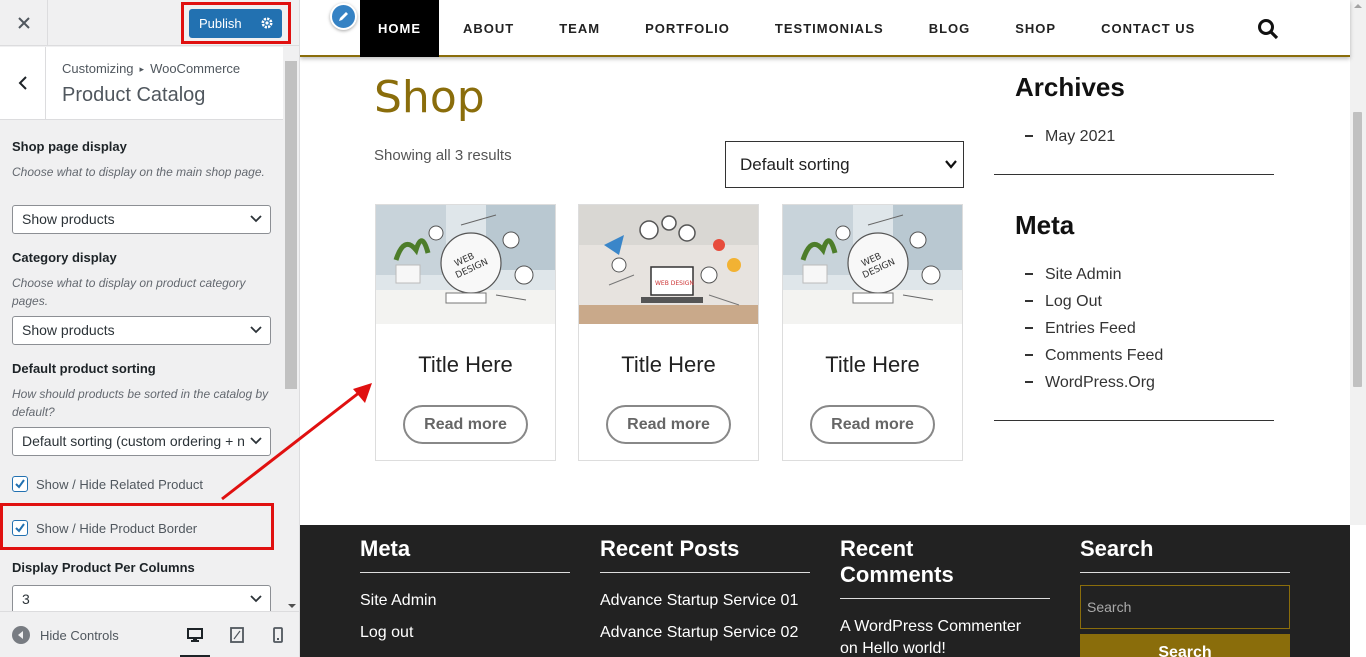  Describe the element at coordinates (1185, 645) in the screenshot. I see `footer-search-button: Search` at that location.